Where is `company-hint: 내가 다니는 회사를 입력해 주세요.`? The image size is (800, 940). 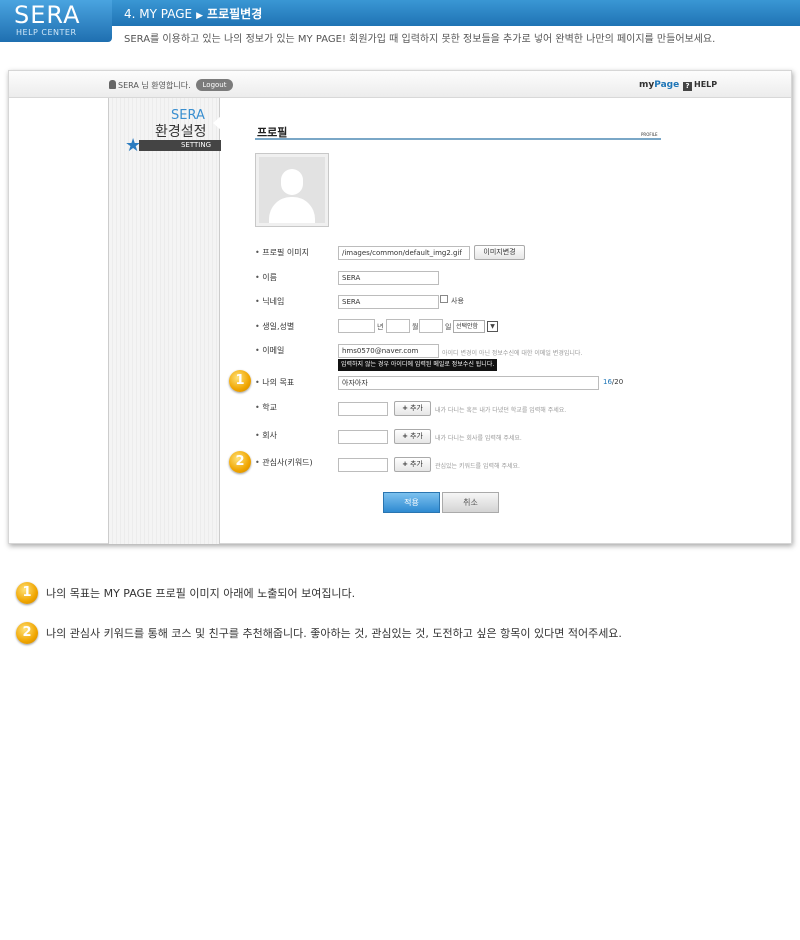 company-hint: 내가 다니는 회사를 입력해 주세요. is located at coordinates (478, 438).